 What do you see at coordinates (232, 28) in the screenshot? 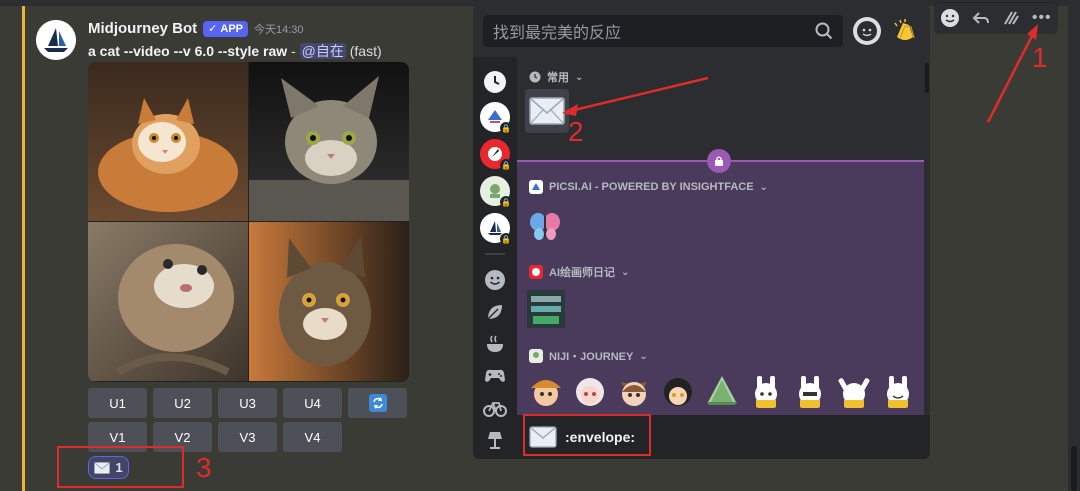
I see `app-badge-label: APP` at bounding box center [232, 28].